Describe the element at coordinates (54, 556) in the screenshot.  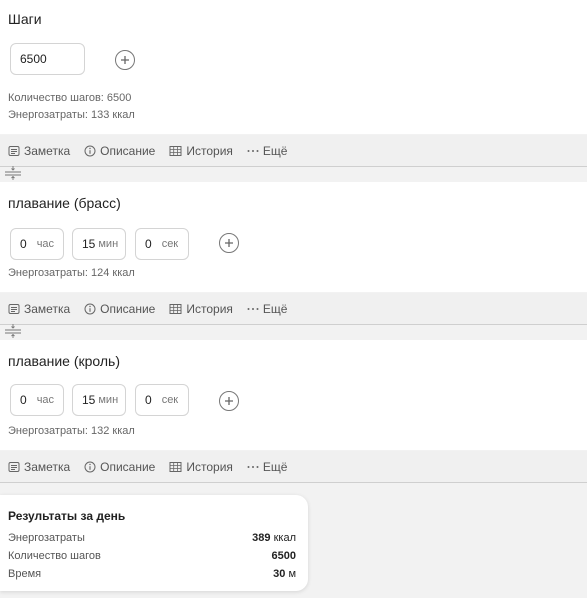
I see `results-row-label: Количество шагов` at that location.